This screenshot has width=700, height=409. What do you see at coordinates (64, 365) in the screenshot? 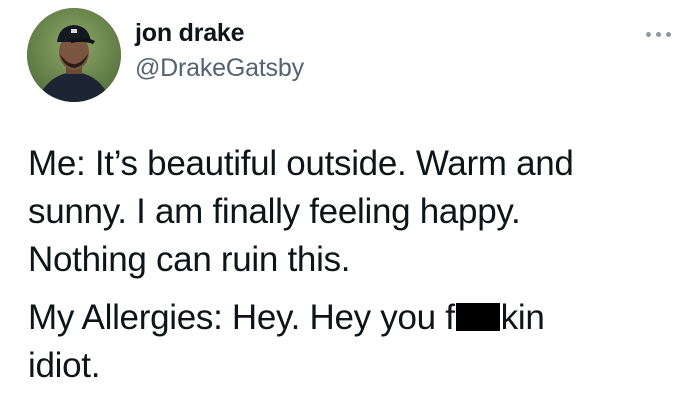
I see `tweet-line: idiot.` at bounding box center [64, 365].